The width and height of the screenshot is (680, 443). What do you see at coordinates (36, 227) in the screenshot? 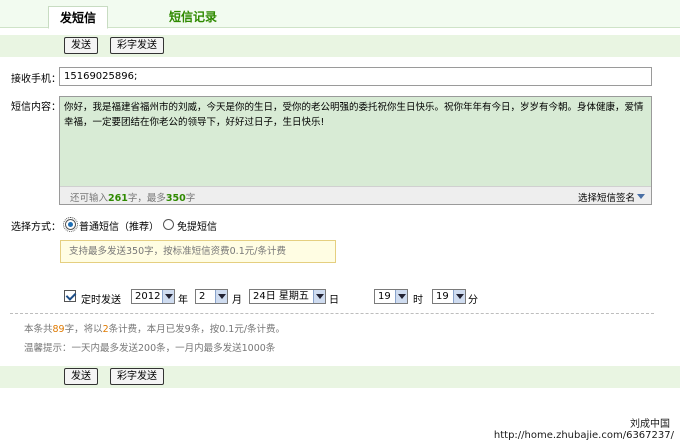
I see `send-mode-label: 选择方式：` at bounding box center [36, 227].